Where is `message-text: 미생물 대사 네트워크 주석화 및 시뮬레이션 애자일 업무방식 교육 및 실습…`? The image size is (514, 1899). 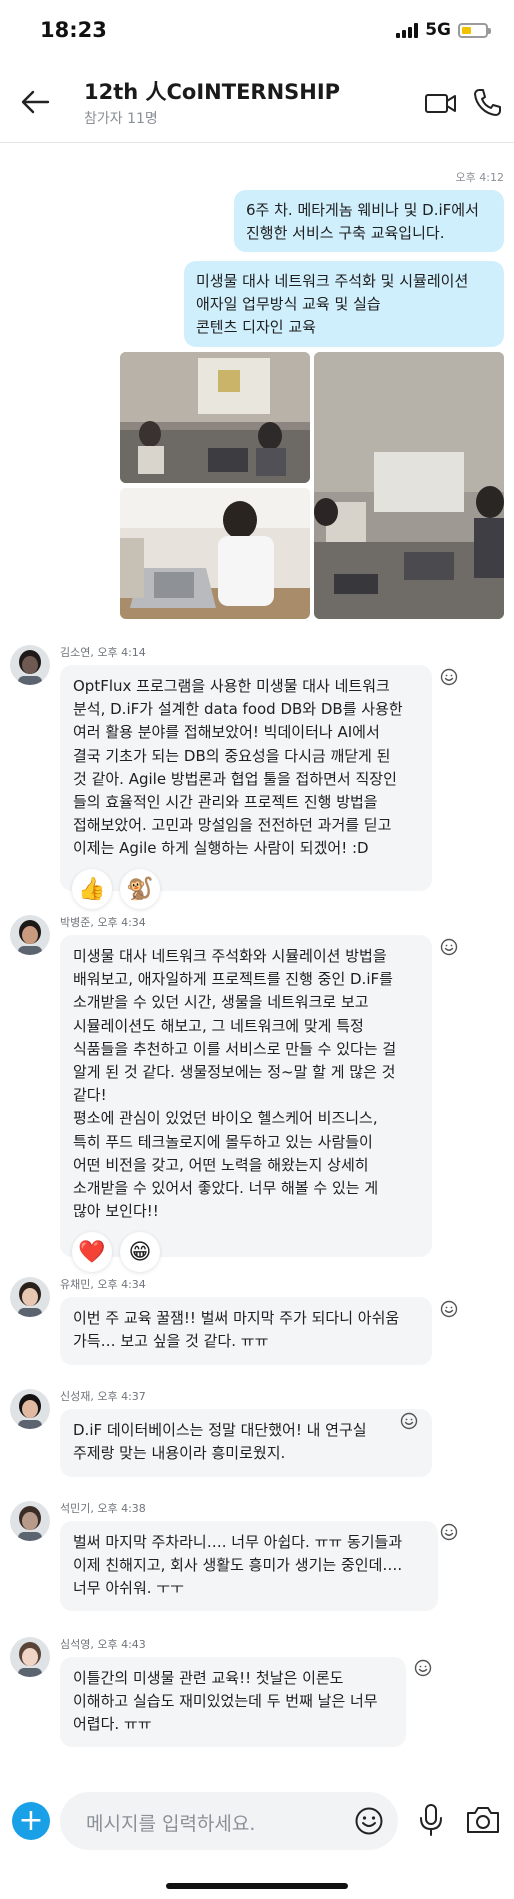
message-text: 미생물 대사 네트워크 주석화 및 시뮬레이션 애자일 업무방식 교육 및 실습… is located at coordinates (332, 304).